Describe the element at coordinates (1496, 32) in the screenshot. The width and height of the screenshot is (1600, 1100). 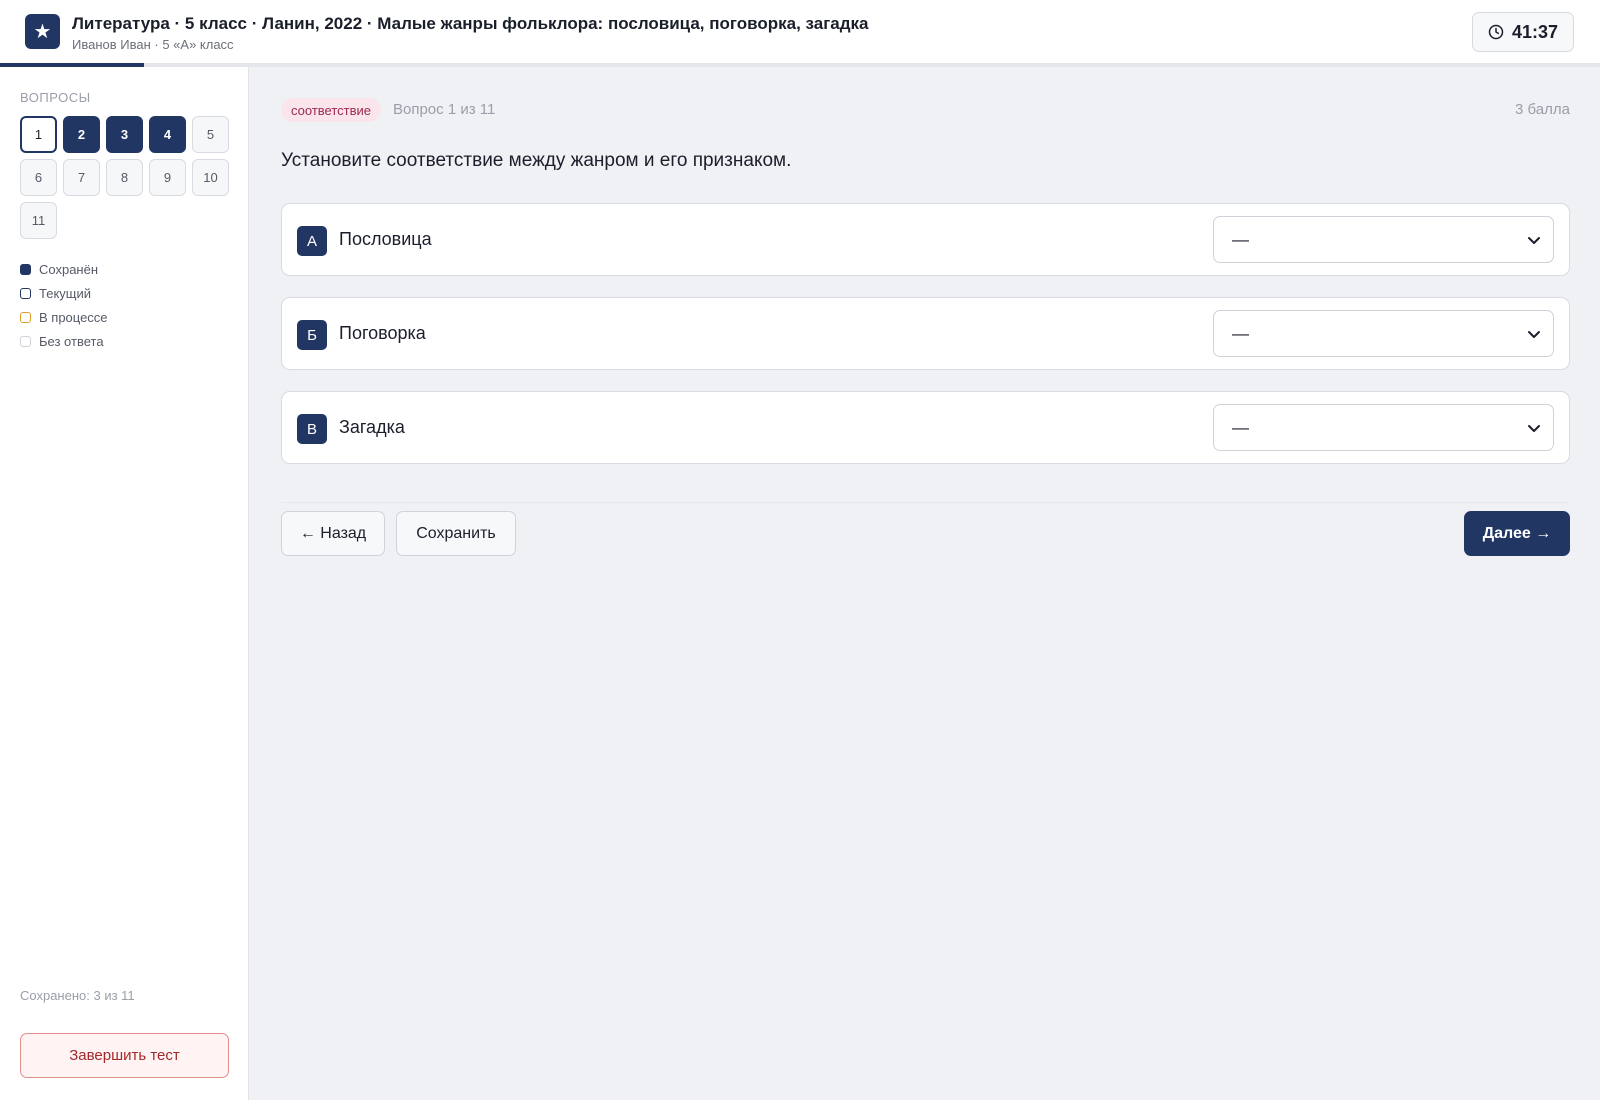
I see `clock-icon` at that location.